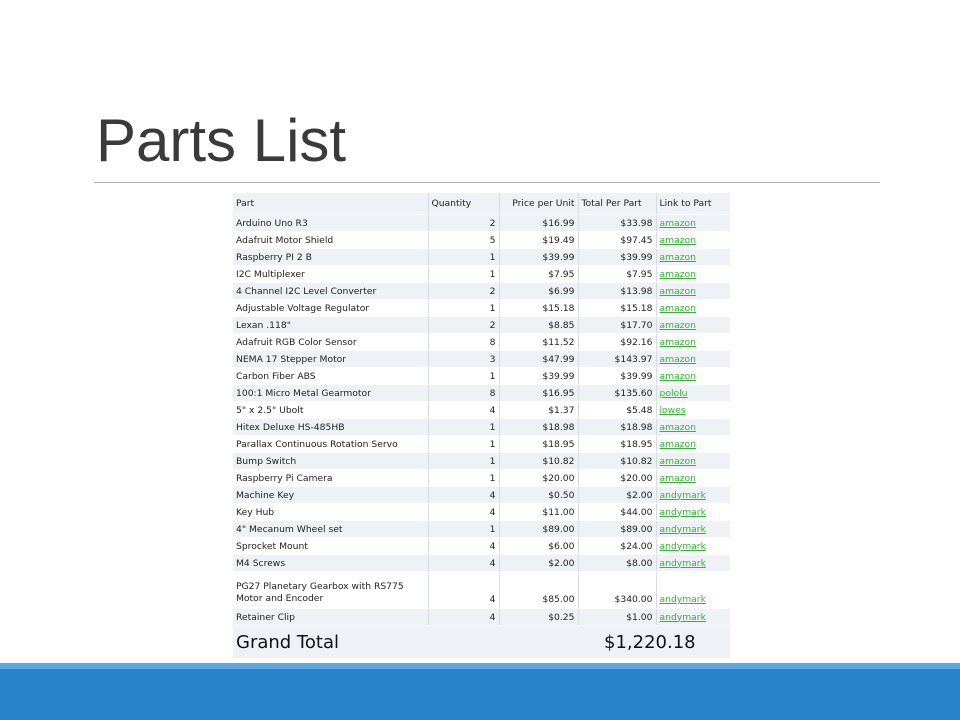  Describe the element at coordinates (616, 325) in the screenshot. I see `part-total: $17.70` at that location.